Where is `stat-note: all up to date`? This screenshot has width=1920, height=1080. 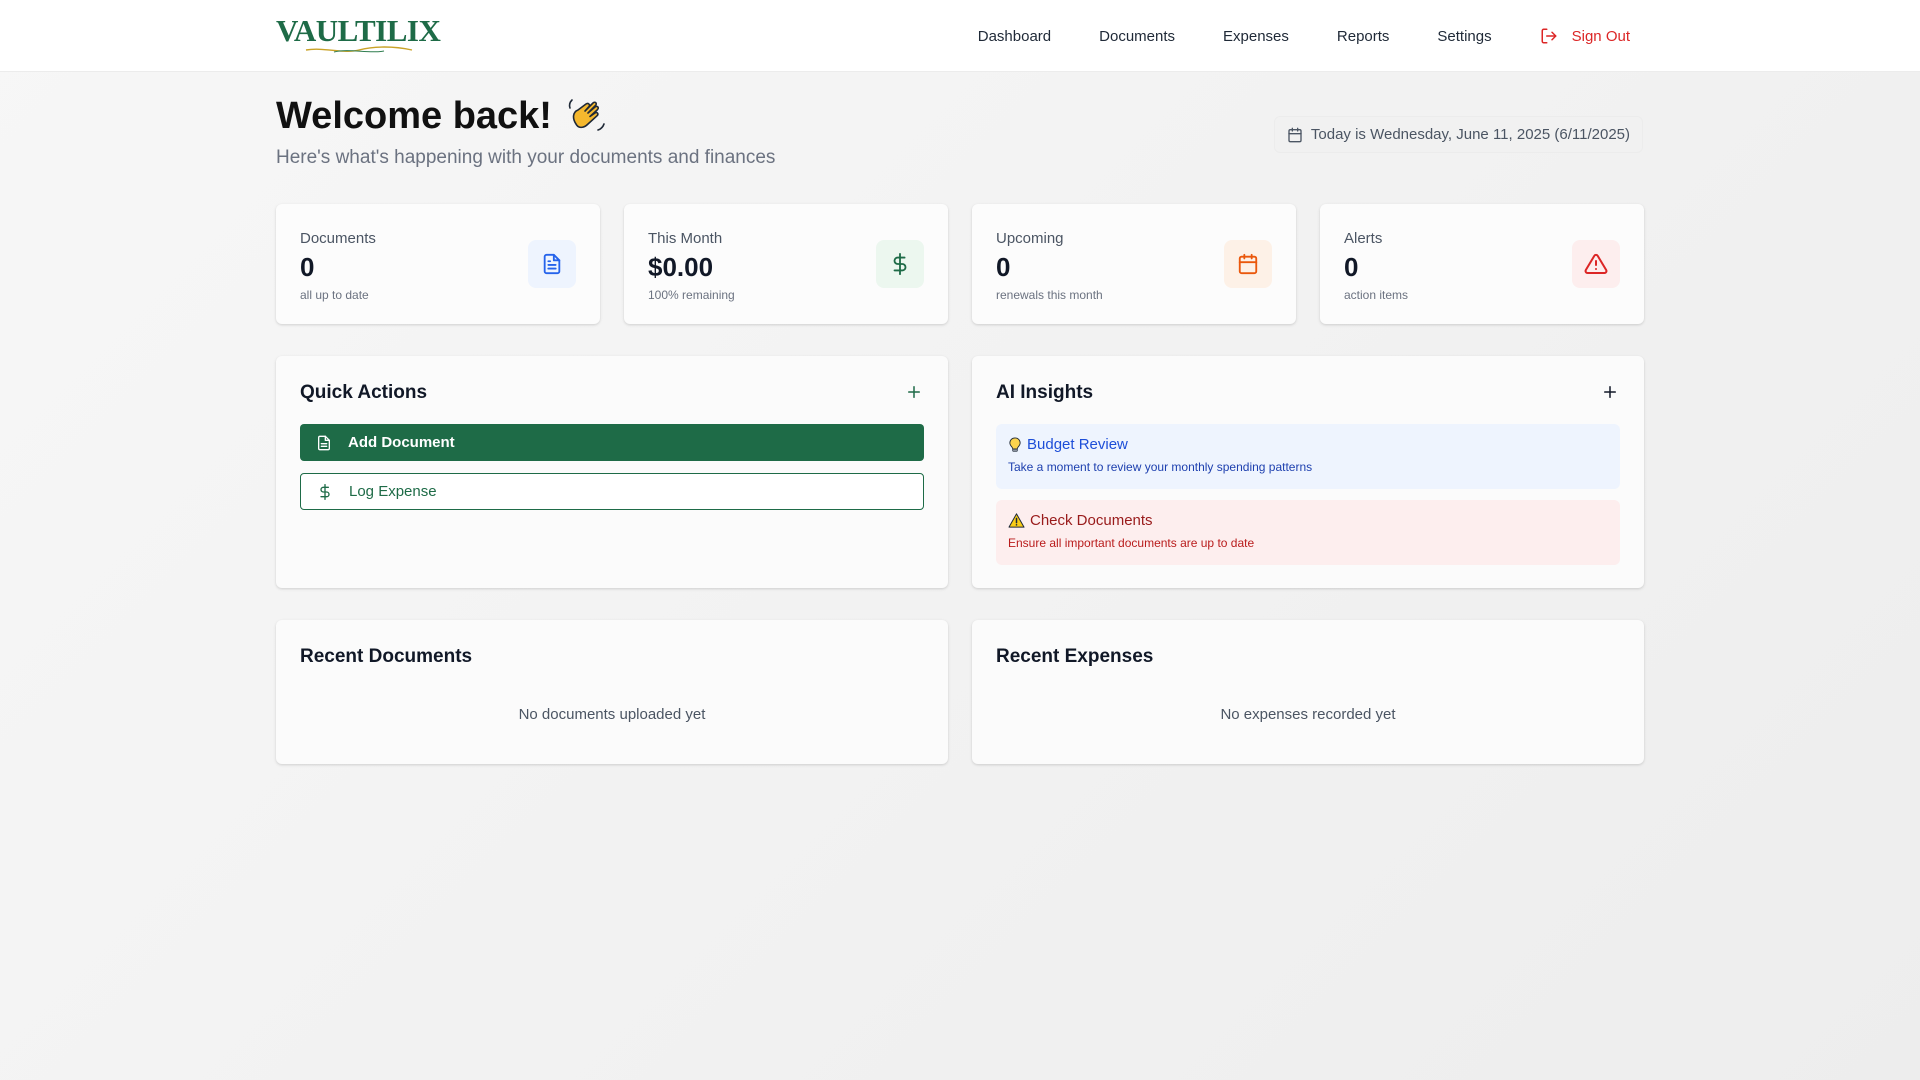 stat-note: all up to date is located at coordinates (334, 295).